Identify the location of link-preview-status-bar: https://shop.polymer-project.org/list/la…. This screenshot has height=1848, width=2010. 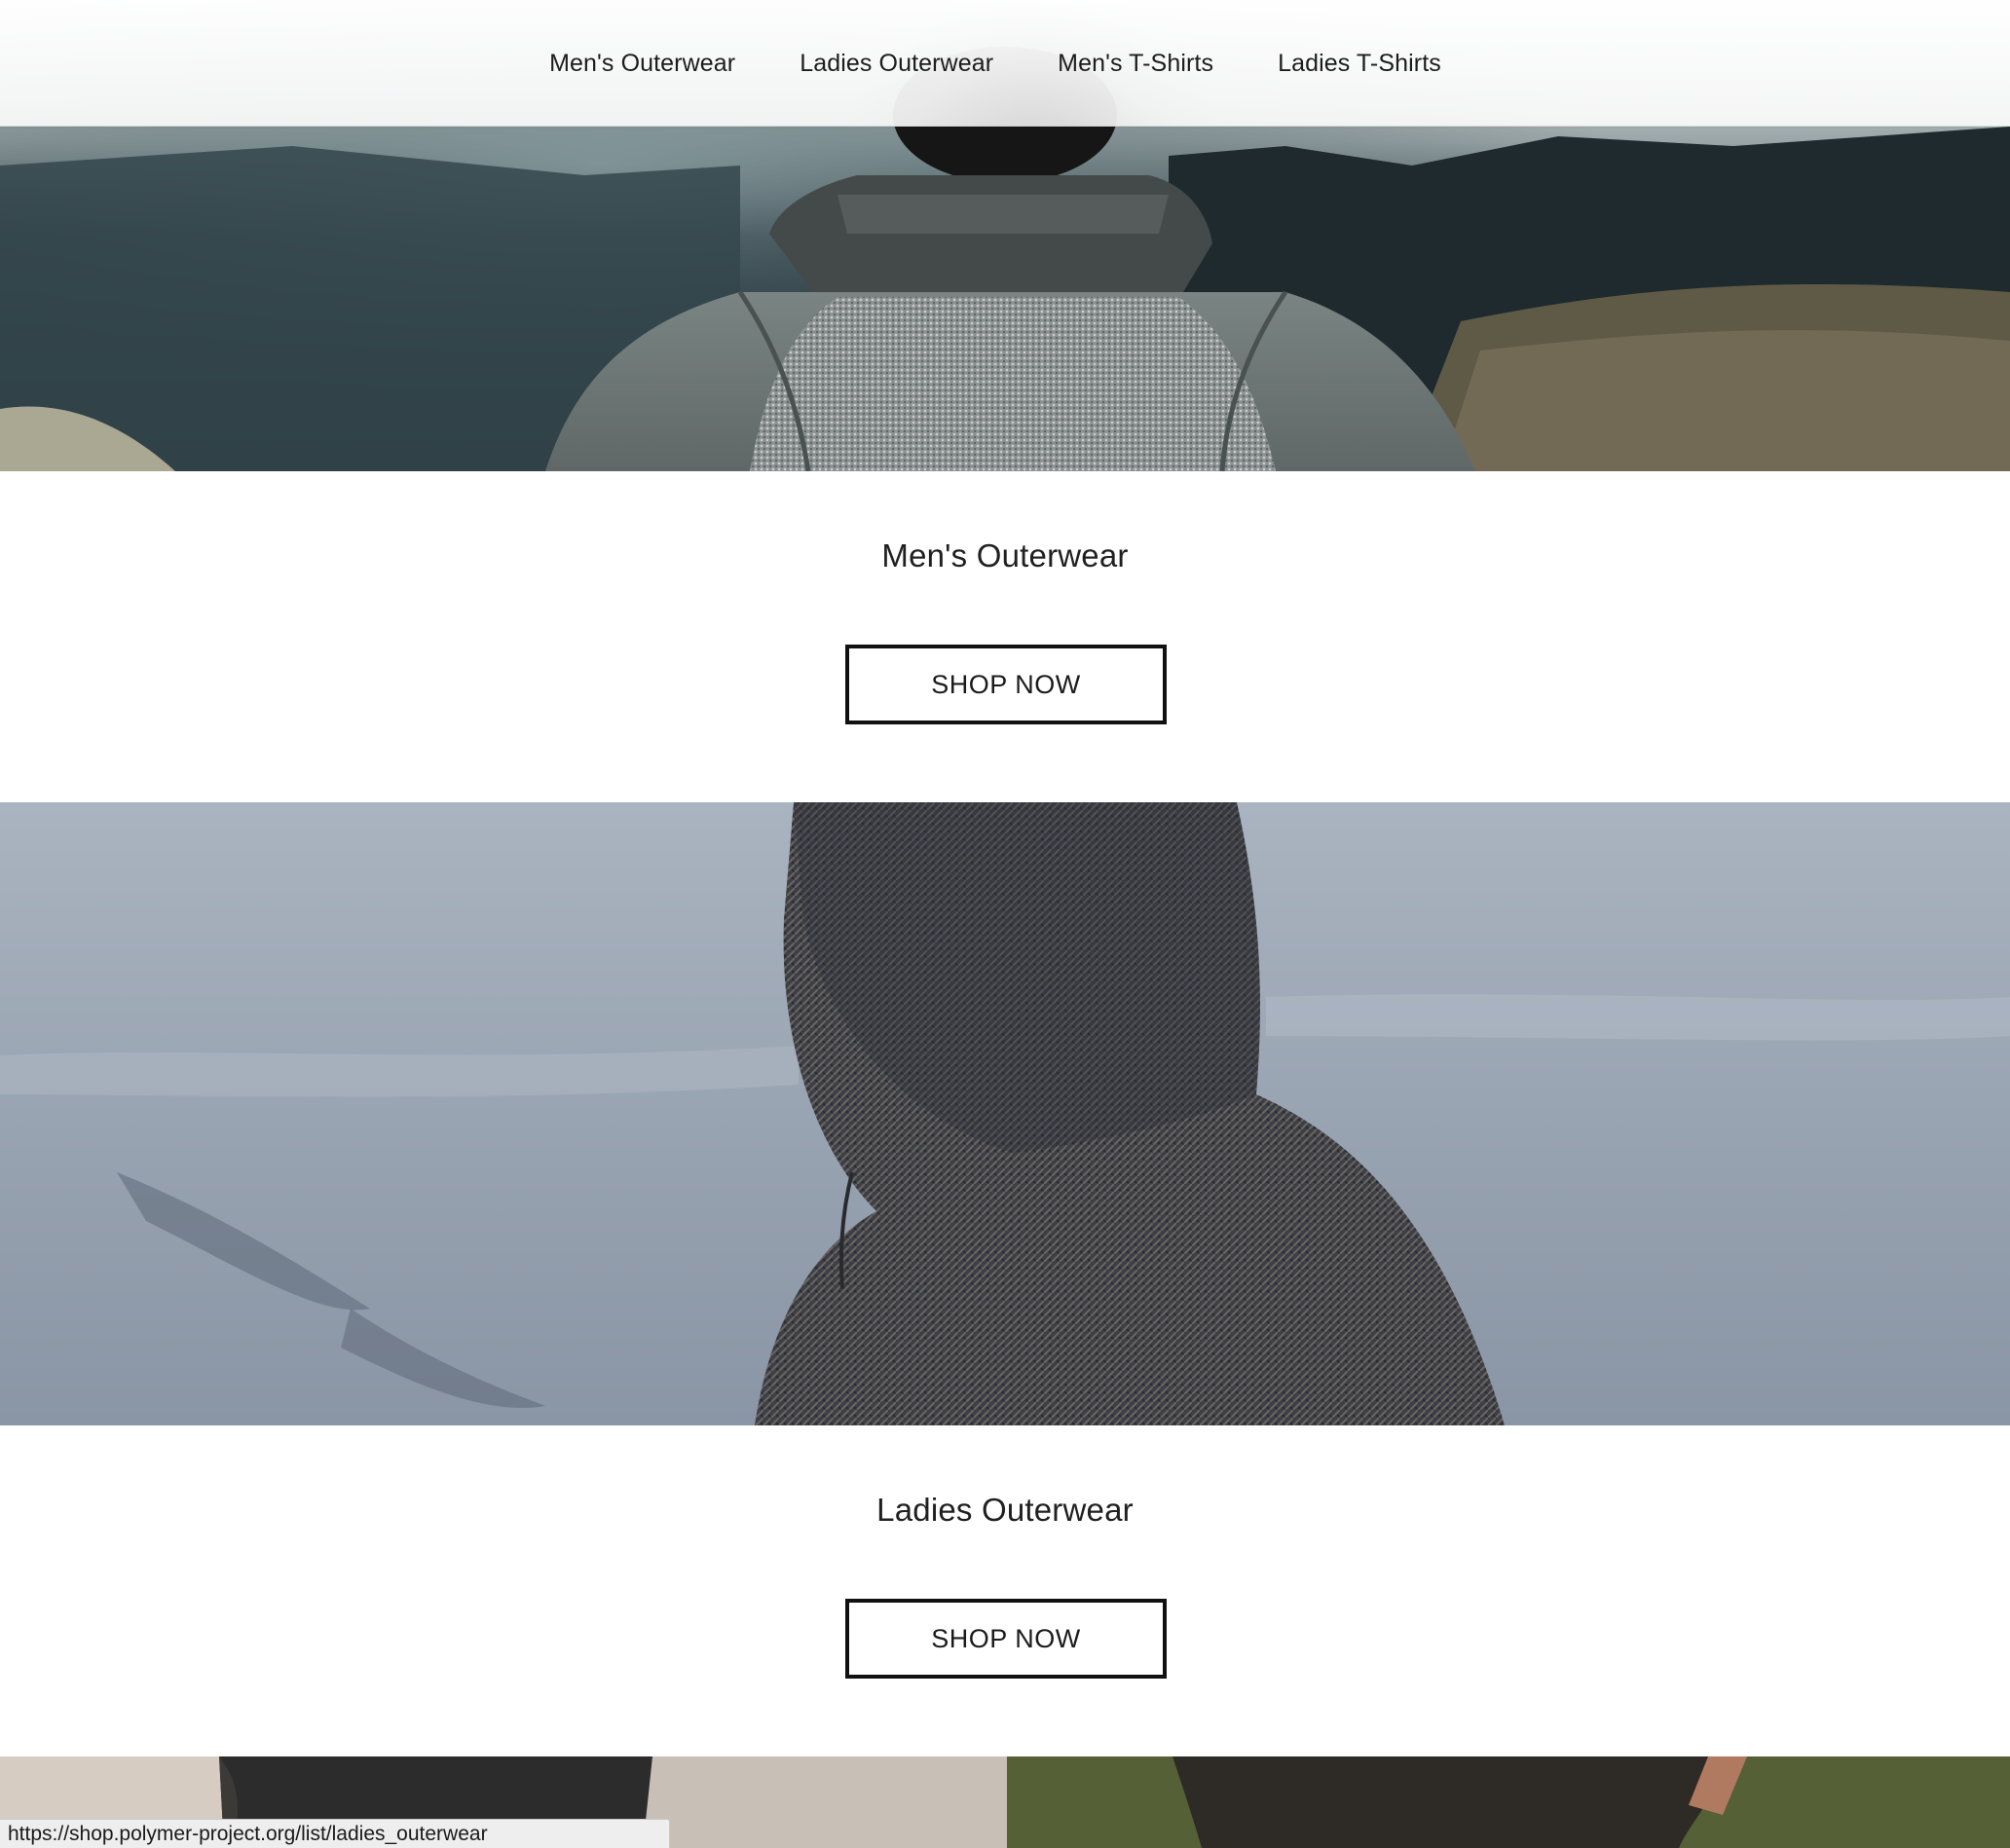
(335, 1833).